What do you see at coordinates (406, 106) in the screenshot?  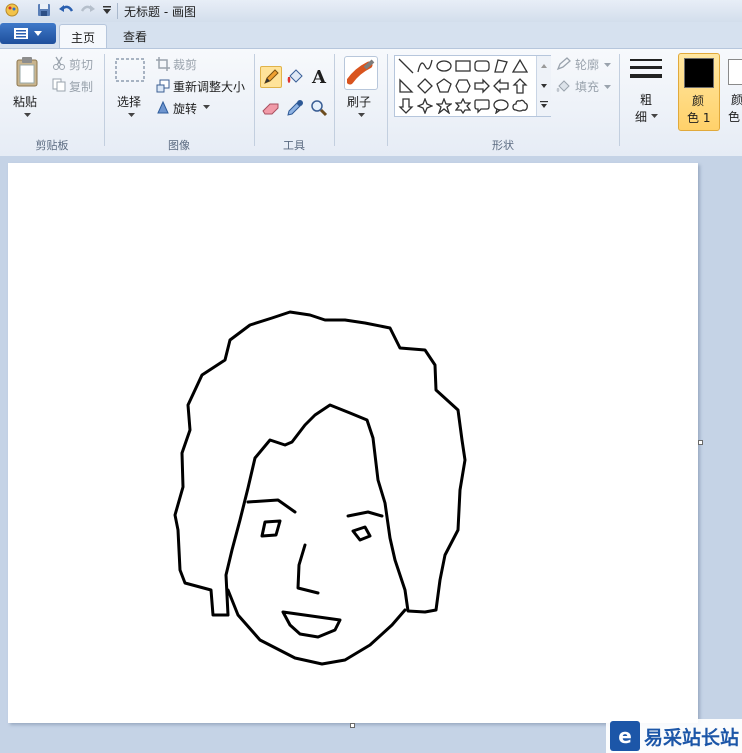 I see `down-arrow-shape-icon` at bounding box center [406, 106].